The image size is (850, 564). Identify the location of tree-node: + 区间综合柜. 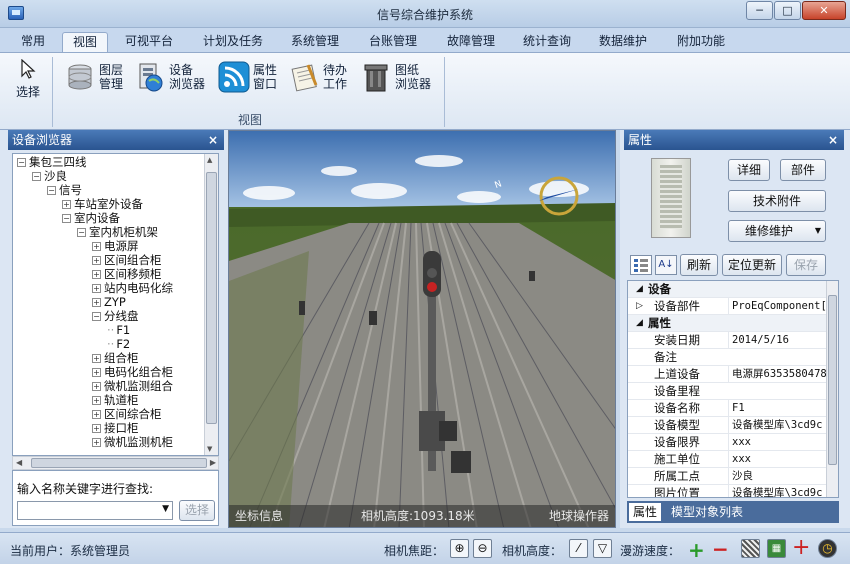
(127, 414).